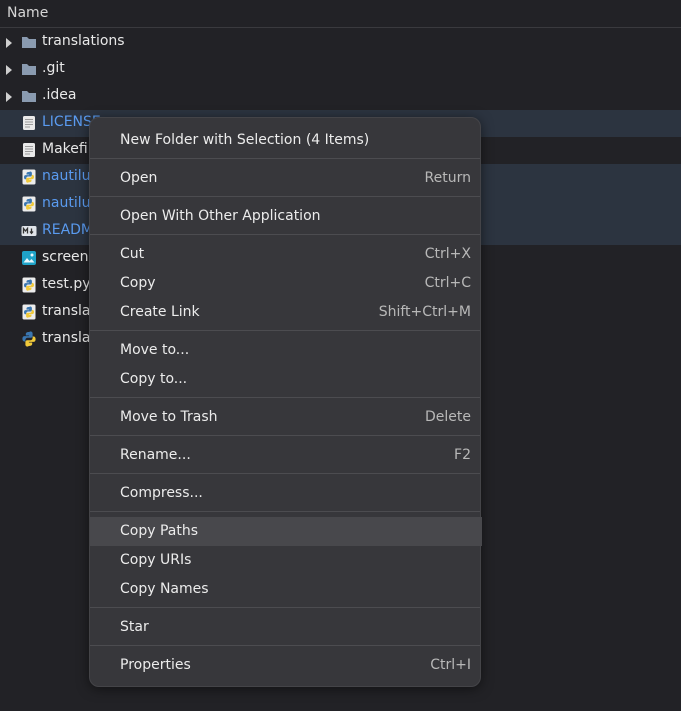 This screenshot has width=681, height=711. I want to click on menu-item-label: Cut, so click(132, 254).